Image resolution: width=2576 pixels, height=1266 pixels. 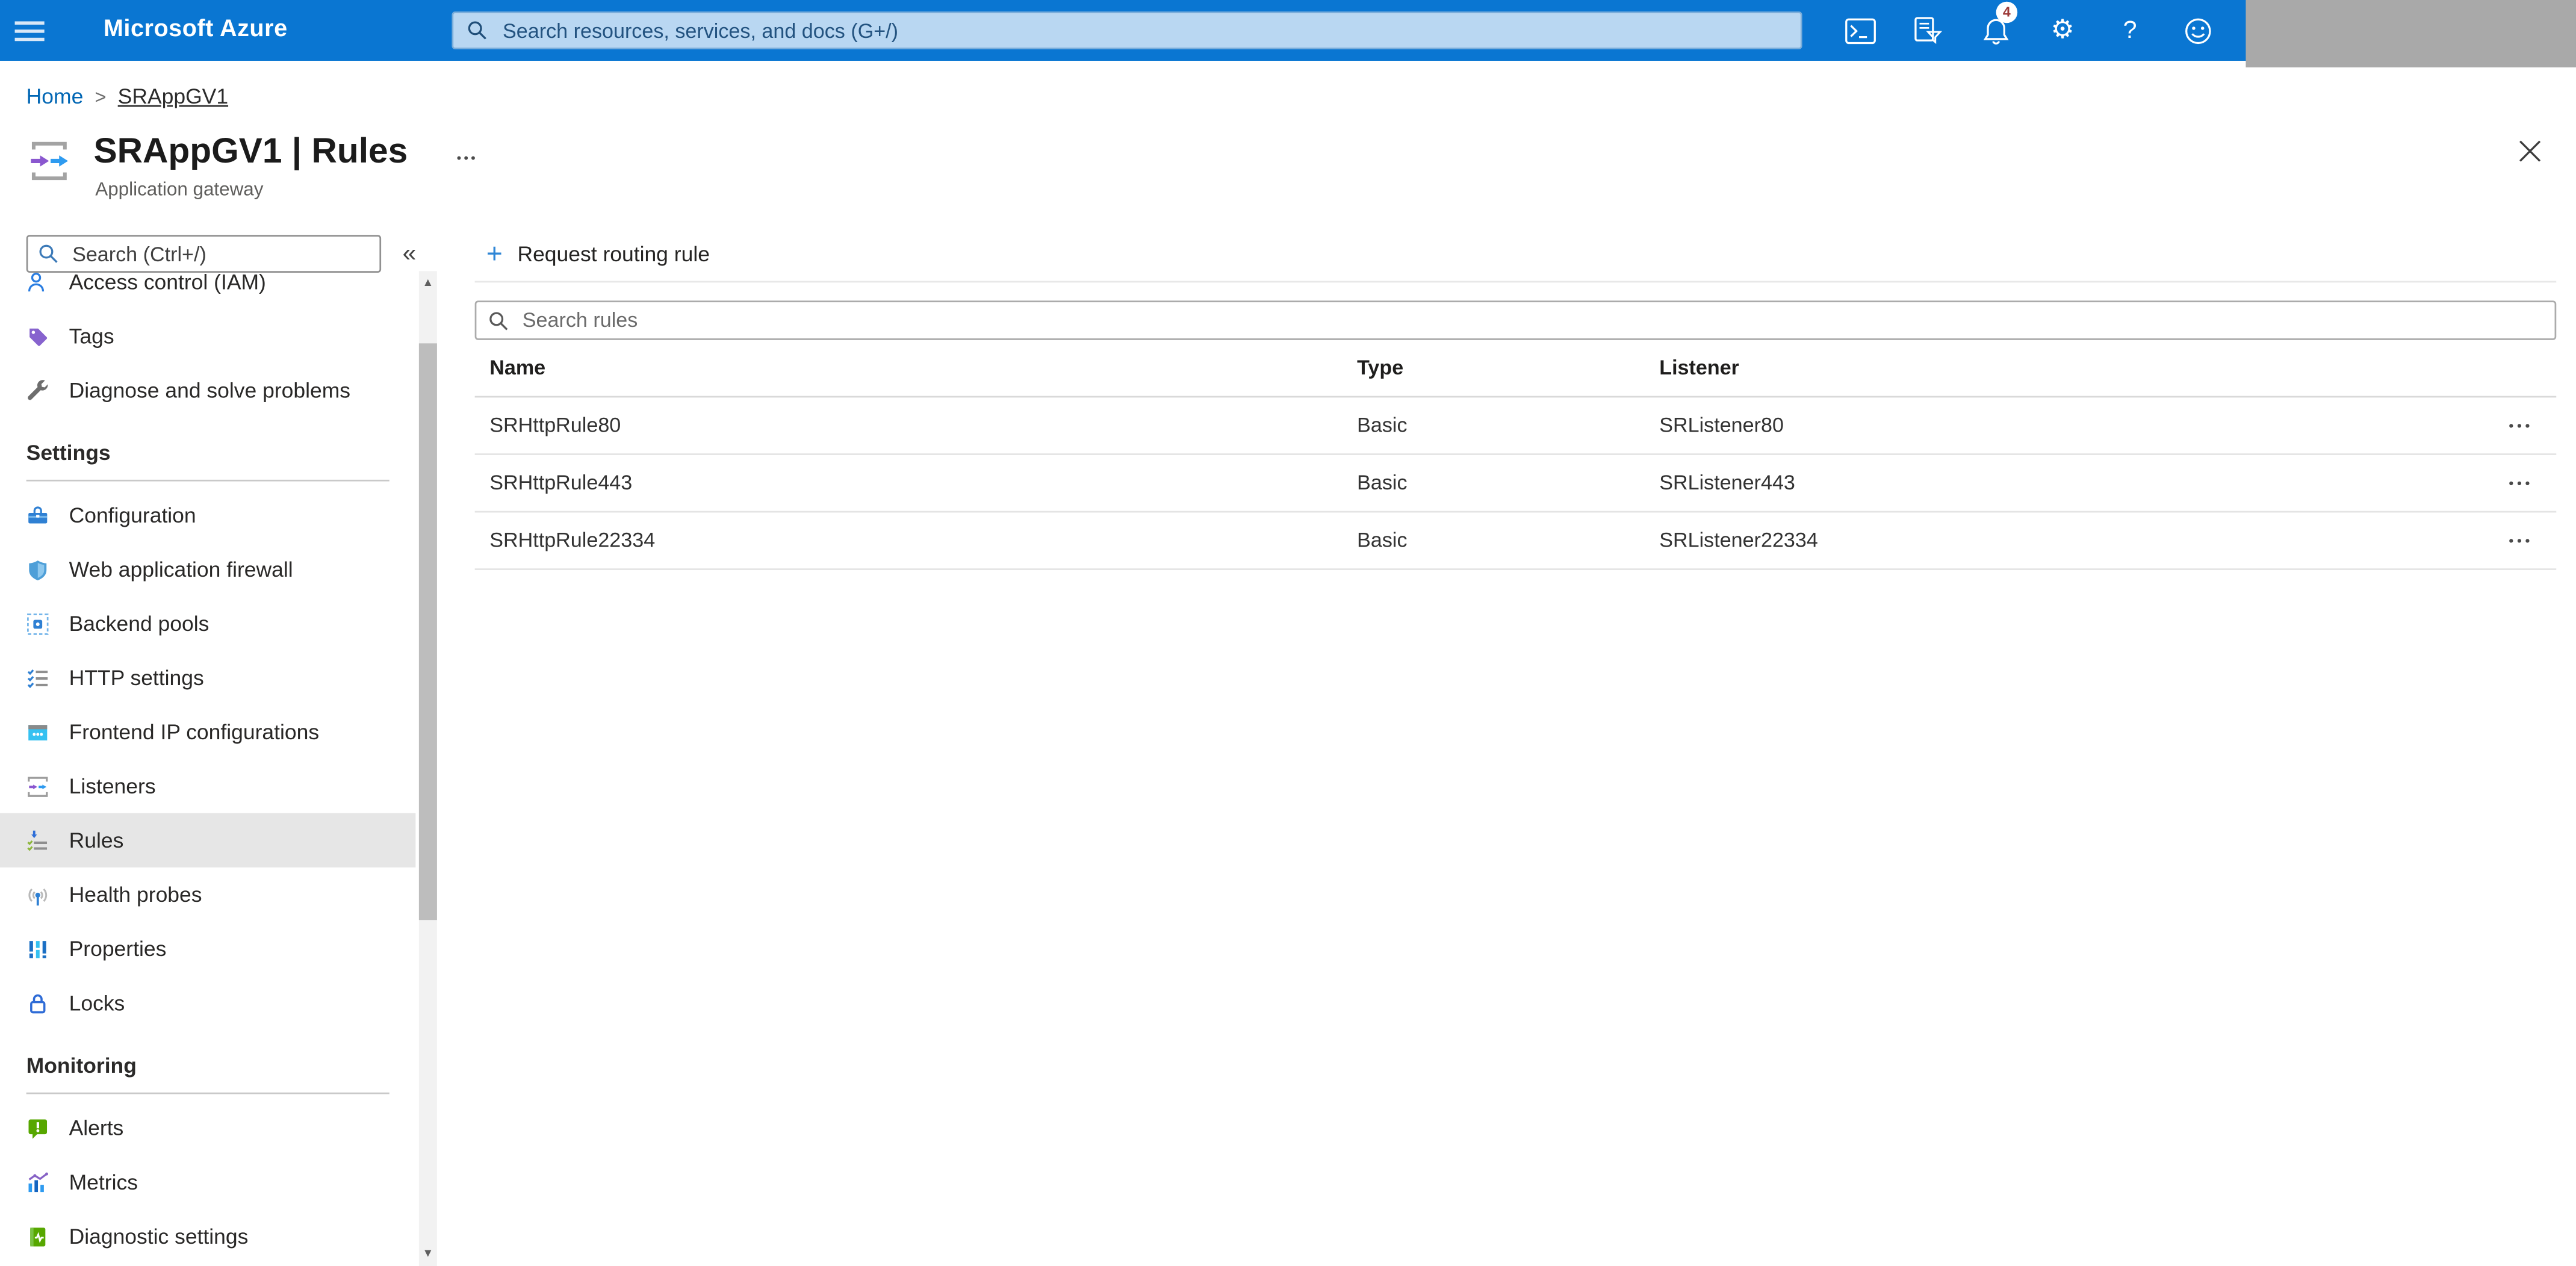 What do you see at coordinates (1531, 320) in the screenshot?
I see `rules-search-input` at bounding box center [1531, 320].